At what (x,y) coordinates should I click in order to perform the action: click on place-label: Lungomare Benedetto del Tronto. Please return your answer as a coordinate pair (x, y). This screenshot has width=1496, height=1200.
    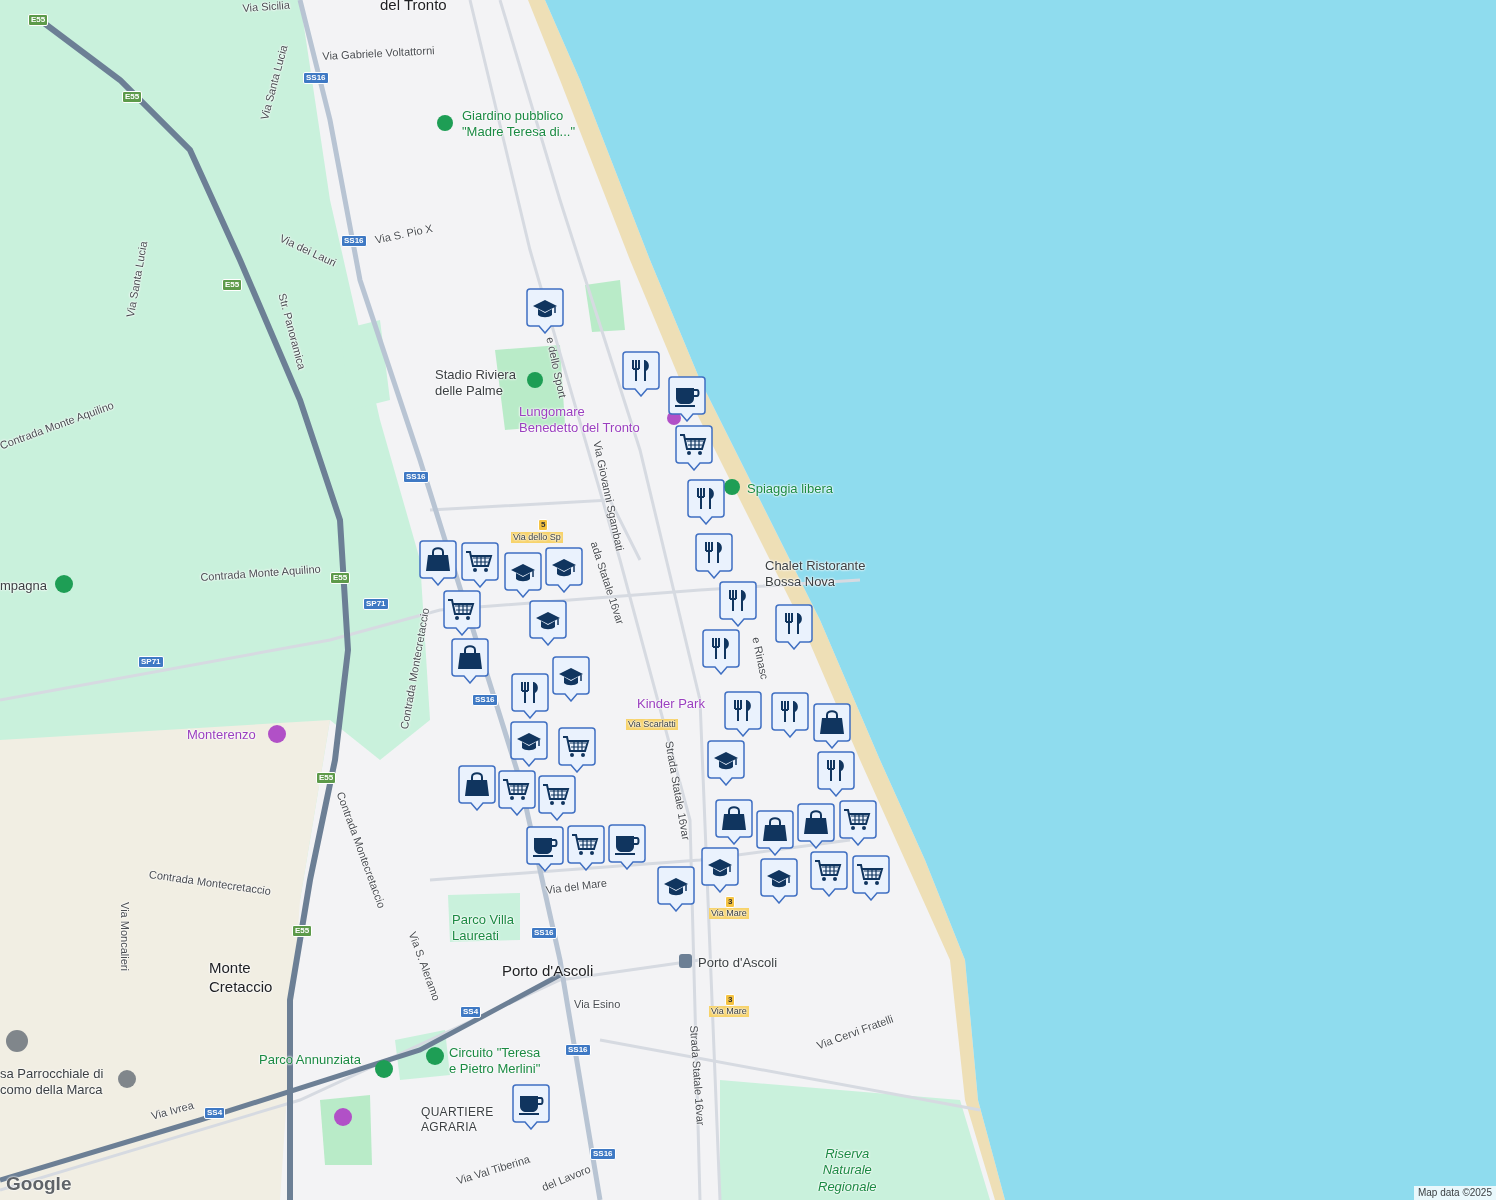
    Looking at the image, I should click on (579, 420).